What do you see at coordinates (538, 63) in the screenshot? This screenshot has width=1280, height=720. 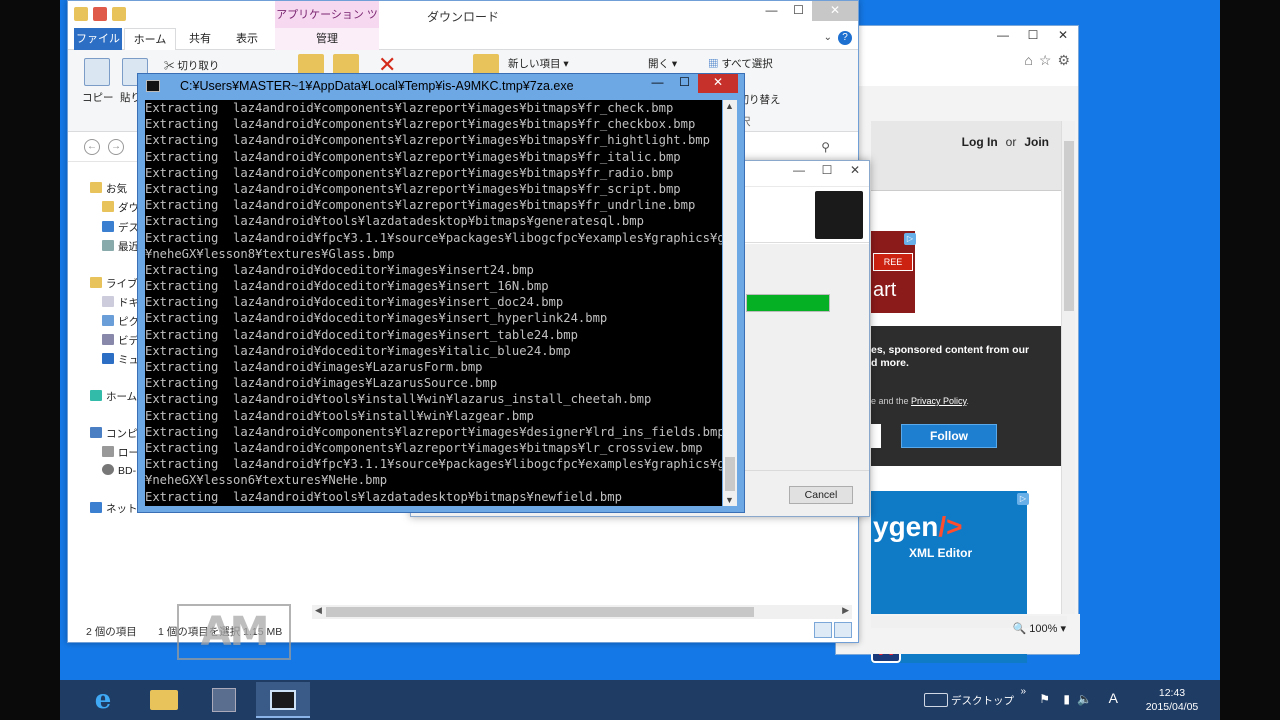 I see `new-item-button: 新しい項目 ▾` at bounding box center [538, 63].